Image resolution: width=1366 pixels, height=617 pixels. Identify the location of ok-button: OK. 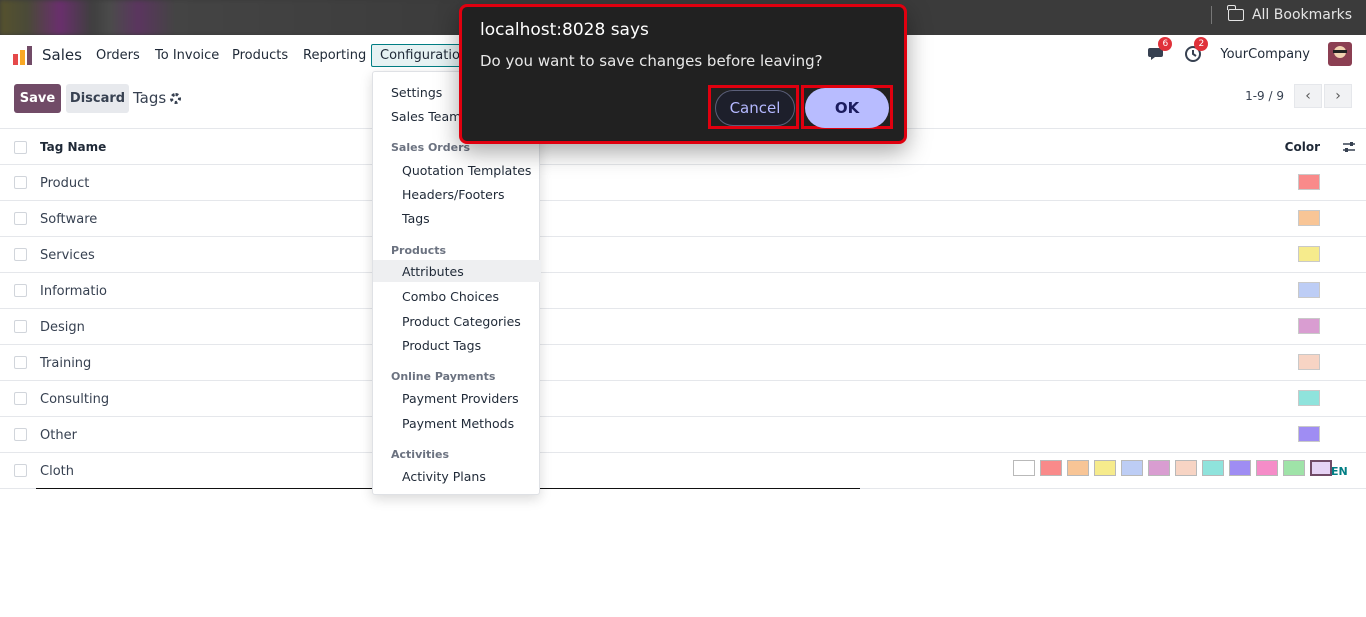
(847, 108).